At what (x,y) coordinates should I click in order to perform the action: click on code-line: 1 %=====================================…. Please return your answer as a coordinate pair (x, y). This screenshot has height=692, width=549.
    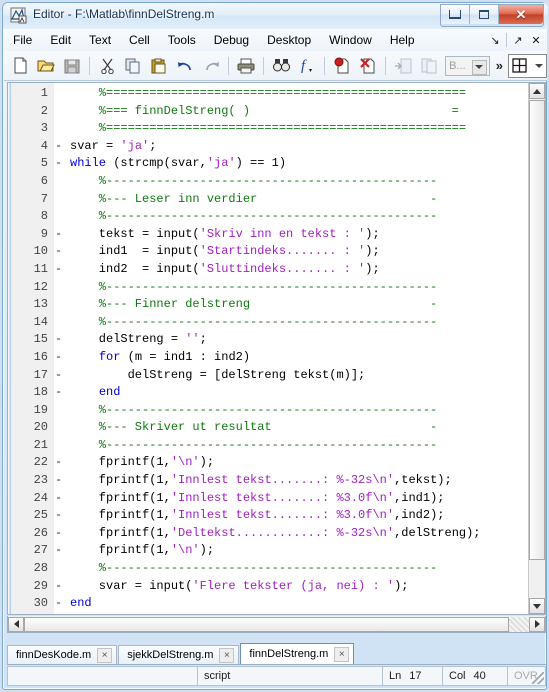
    Looking at the image, I should click on (276, 94).